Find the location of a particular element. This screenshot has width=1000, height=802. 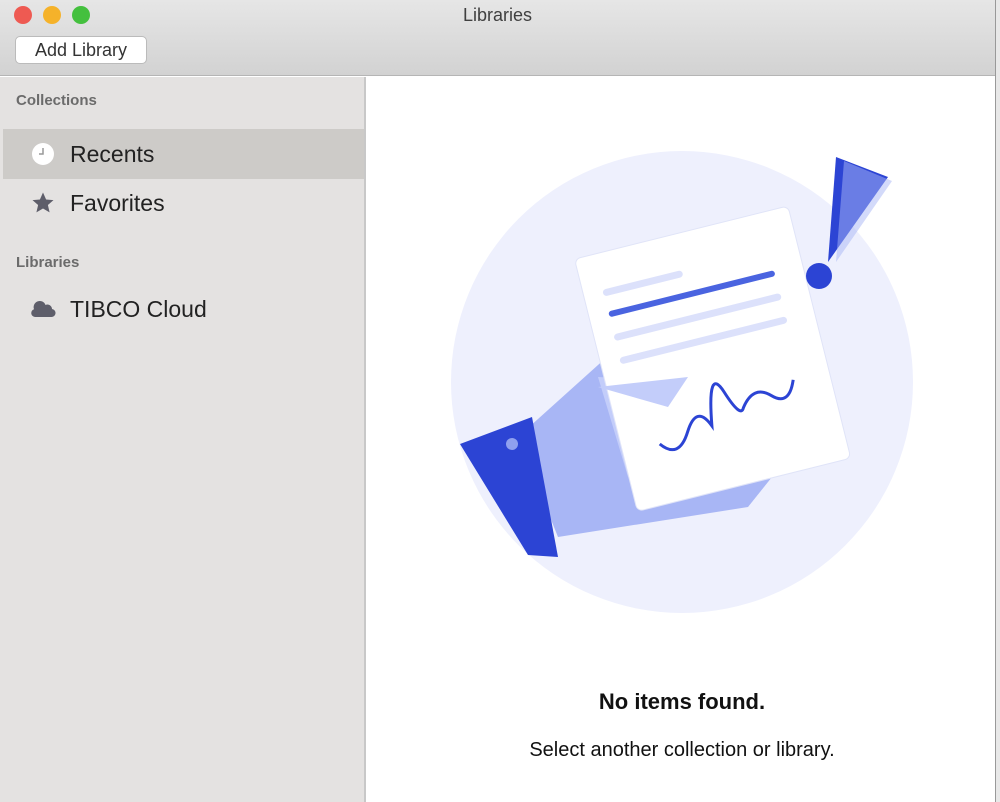

add-library-button: Add Library is located at coordinates (81, 50).